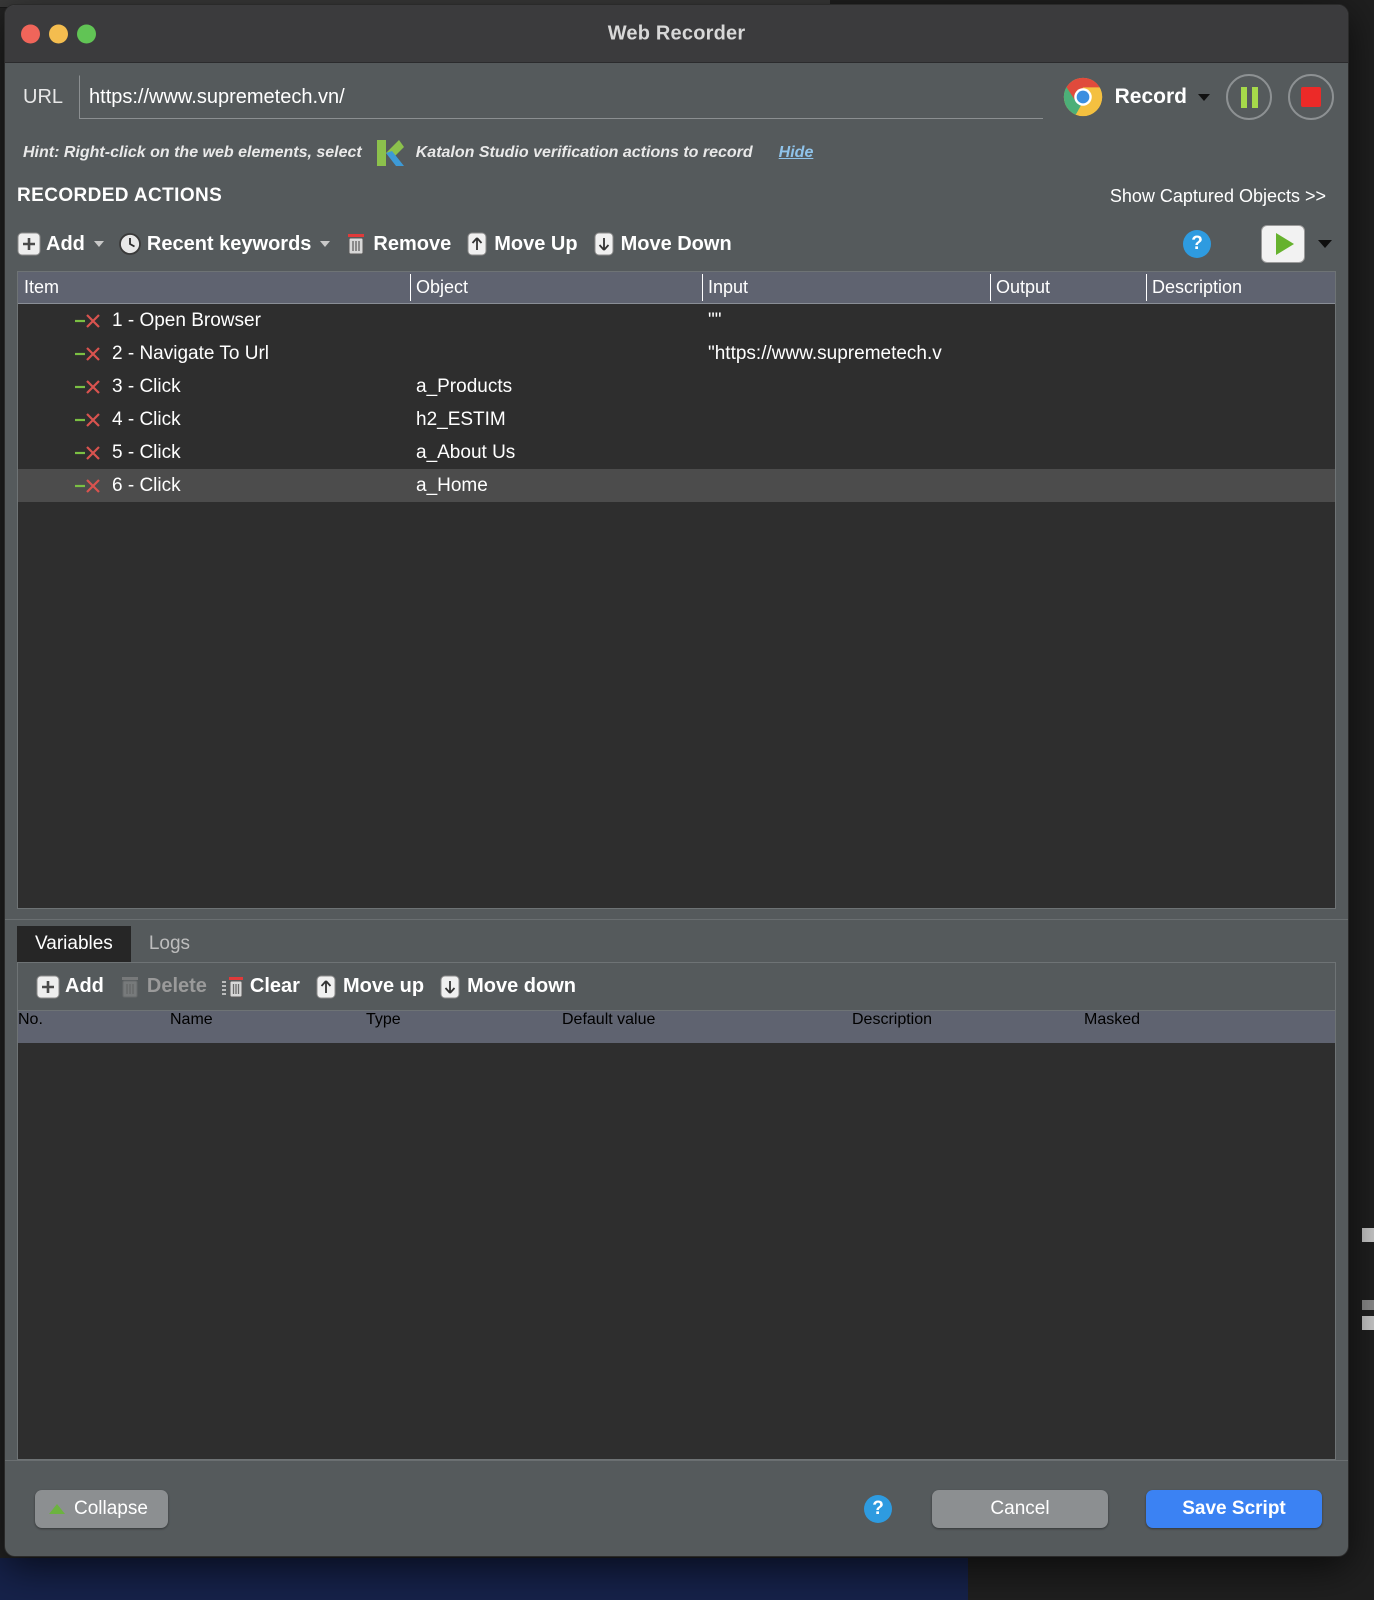 The height and width of the screenshot is (1600, 1374). I want to click on variables-add-label: Add, so click(84, 986).